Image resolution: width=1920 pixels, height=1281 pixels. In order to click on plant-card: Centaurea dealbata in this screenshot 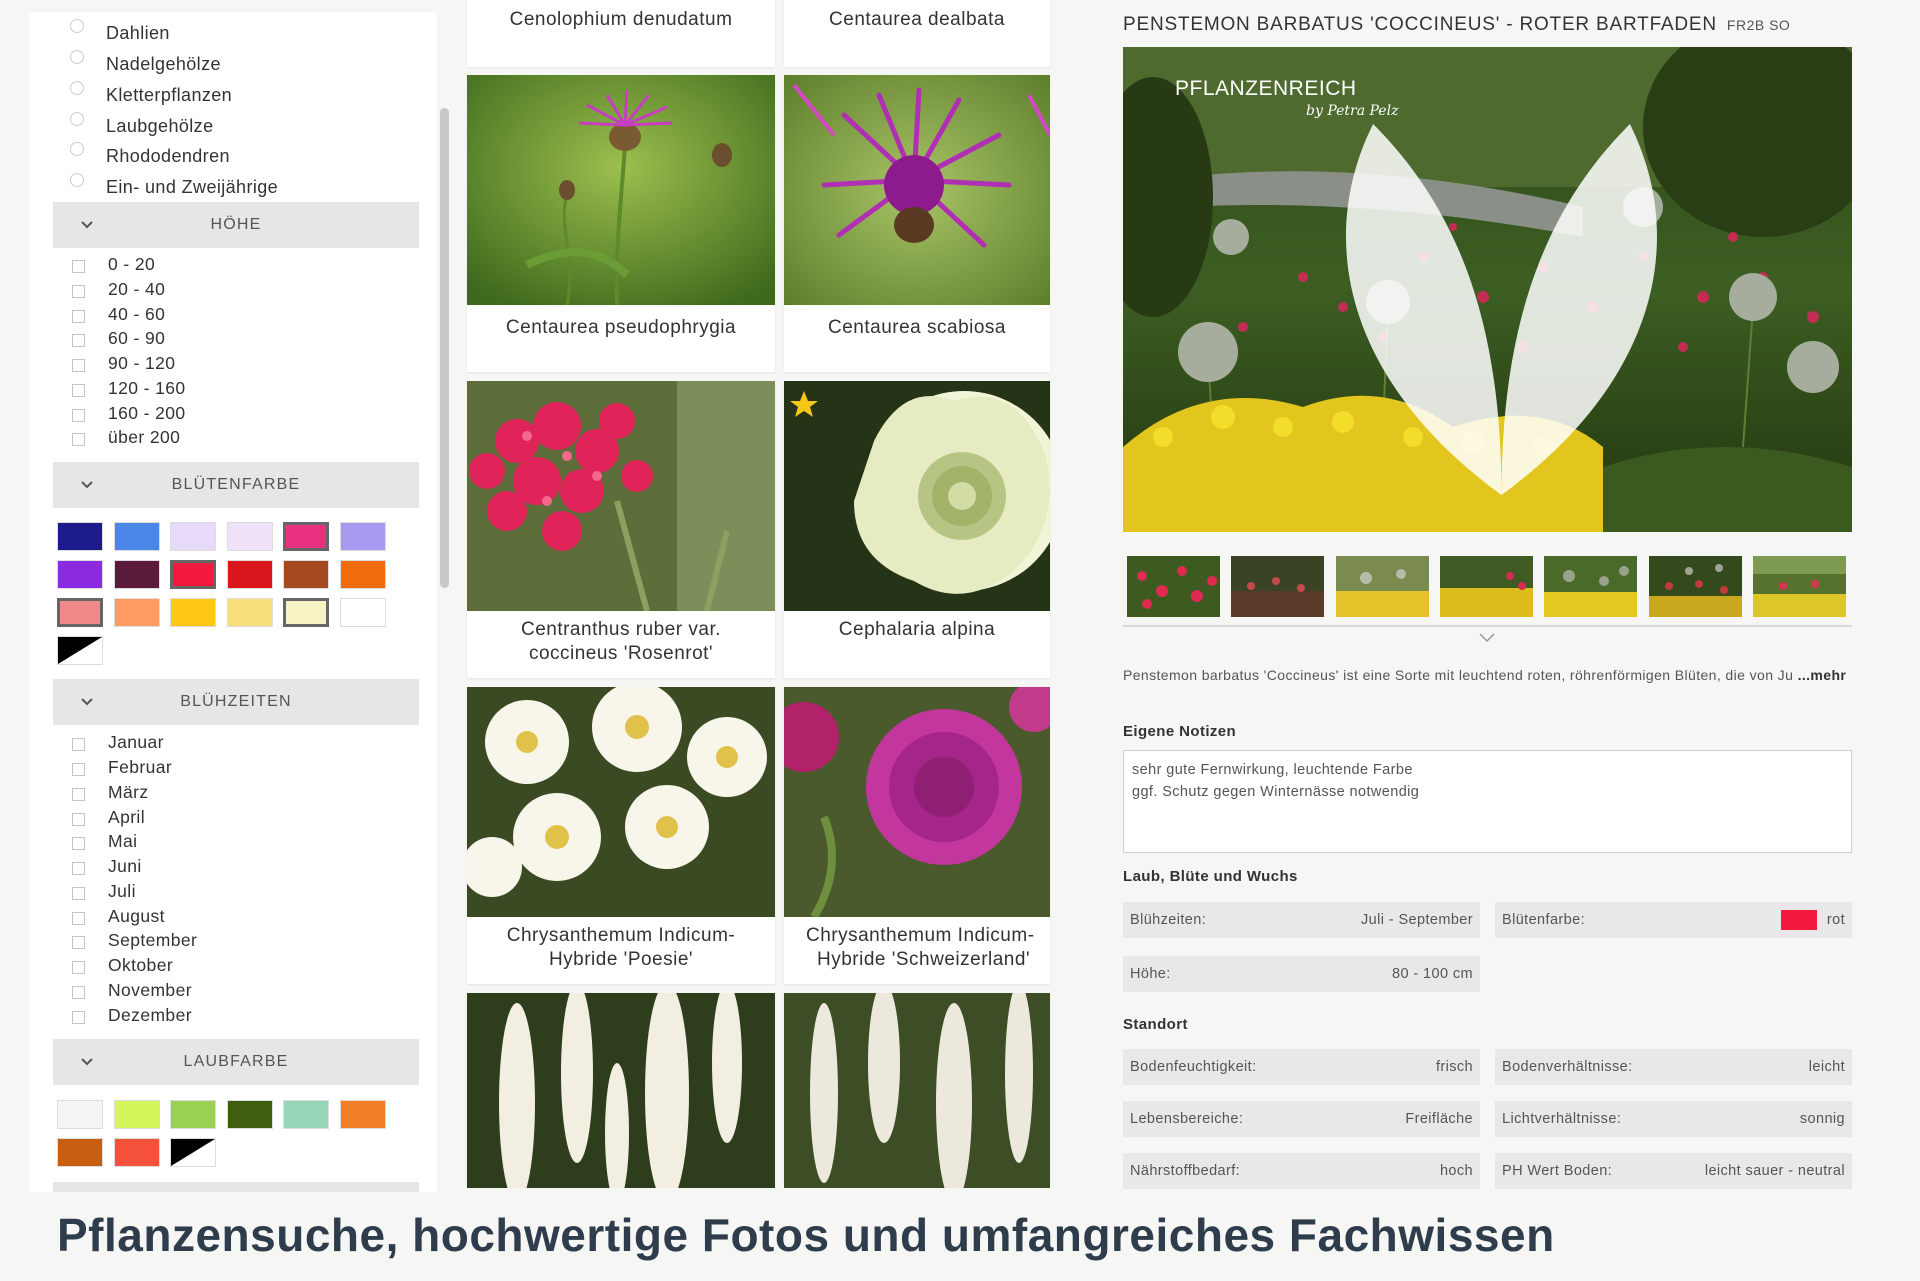, I will do `click(917, 33)`.